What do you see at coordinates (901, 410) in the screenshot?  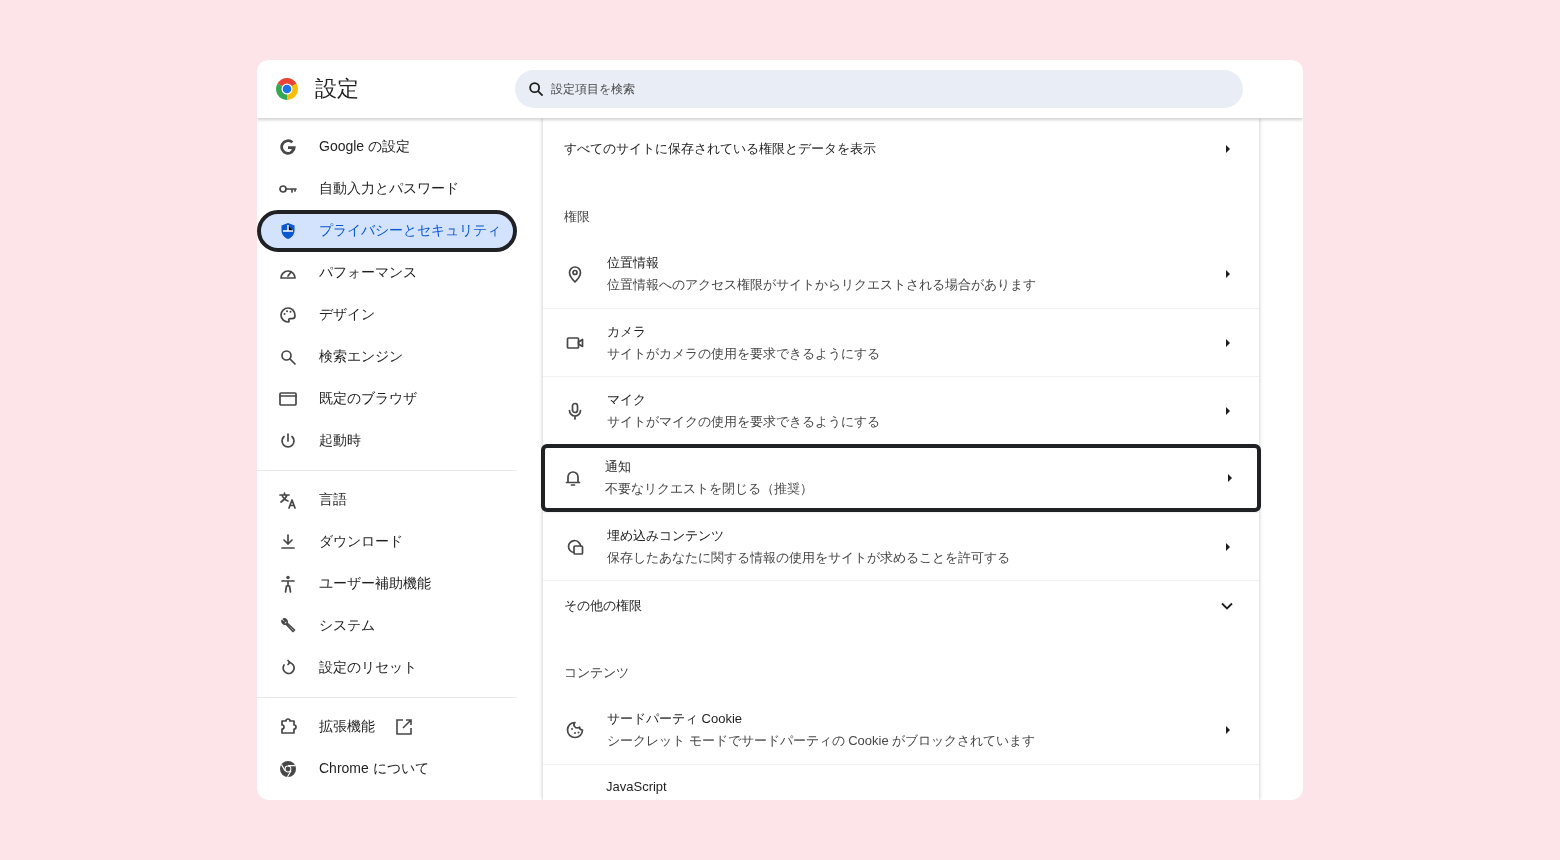 I see `permission-row: マイク サイトがマイクの使用を要求できるようにする` at bounding box center [901, 410].